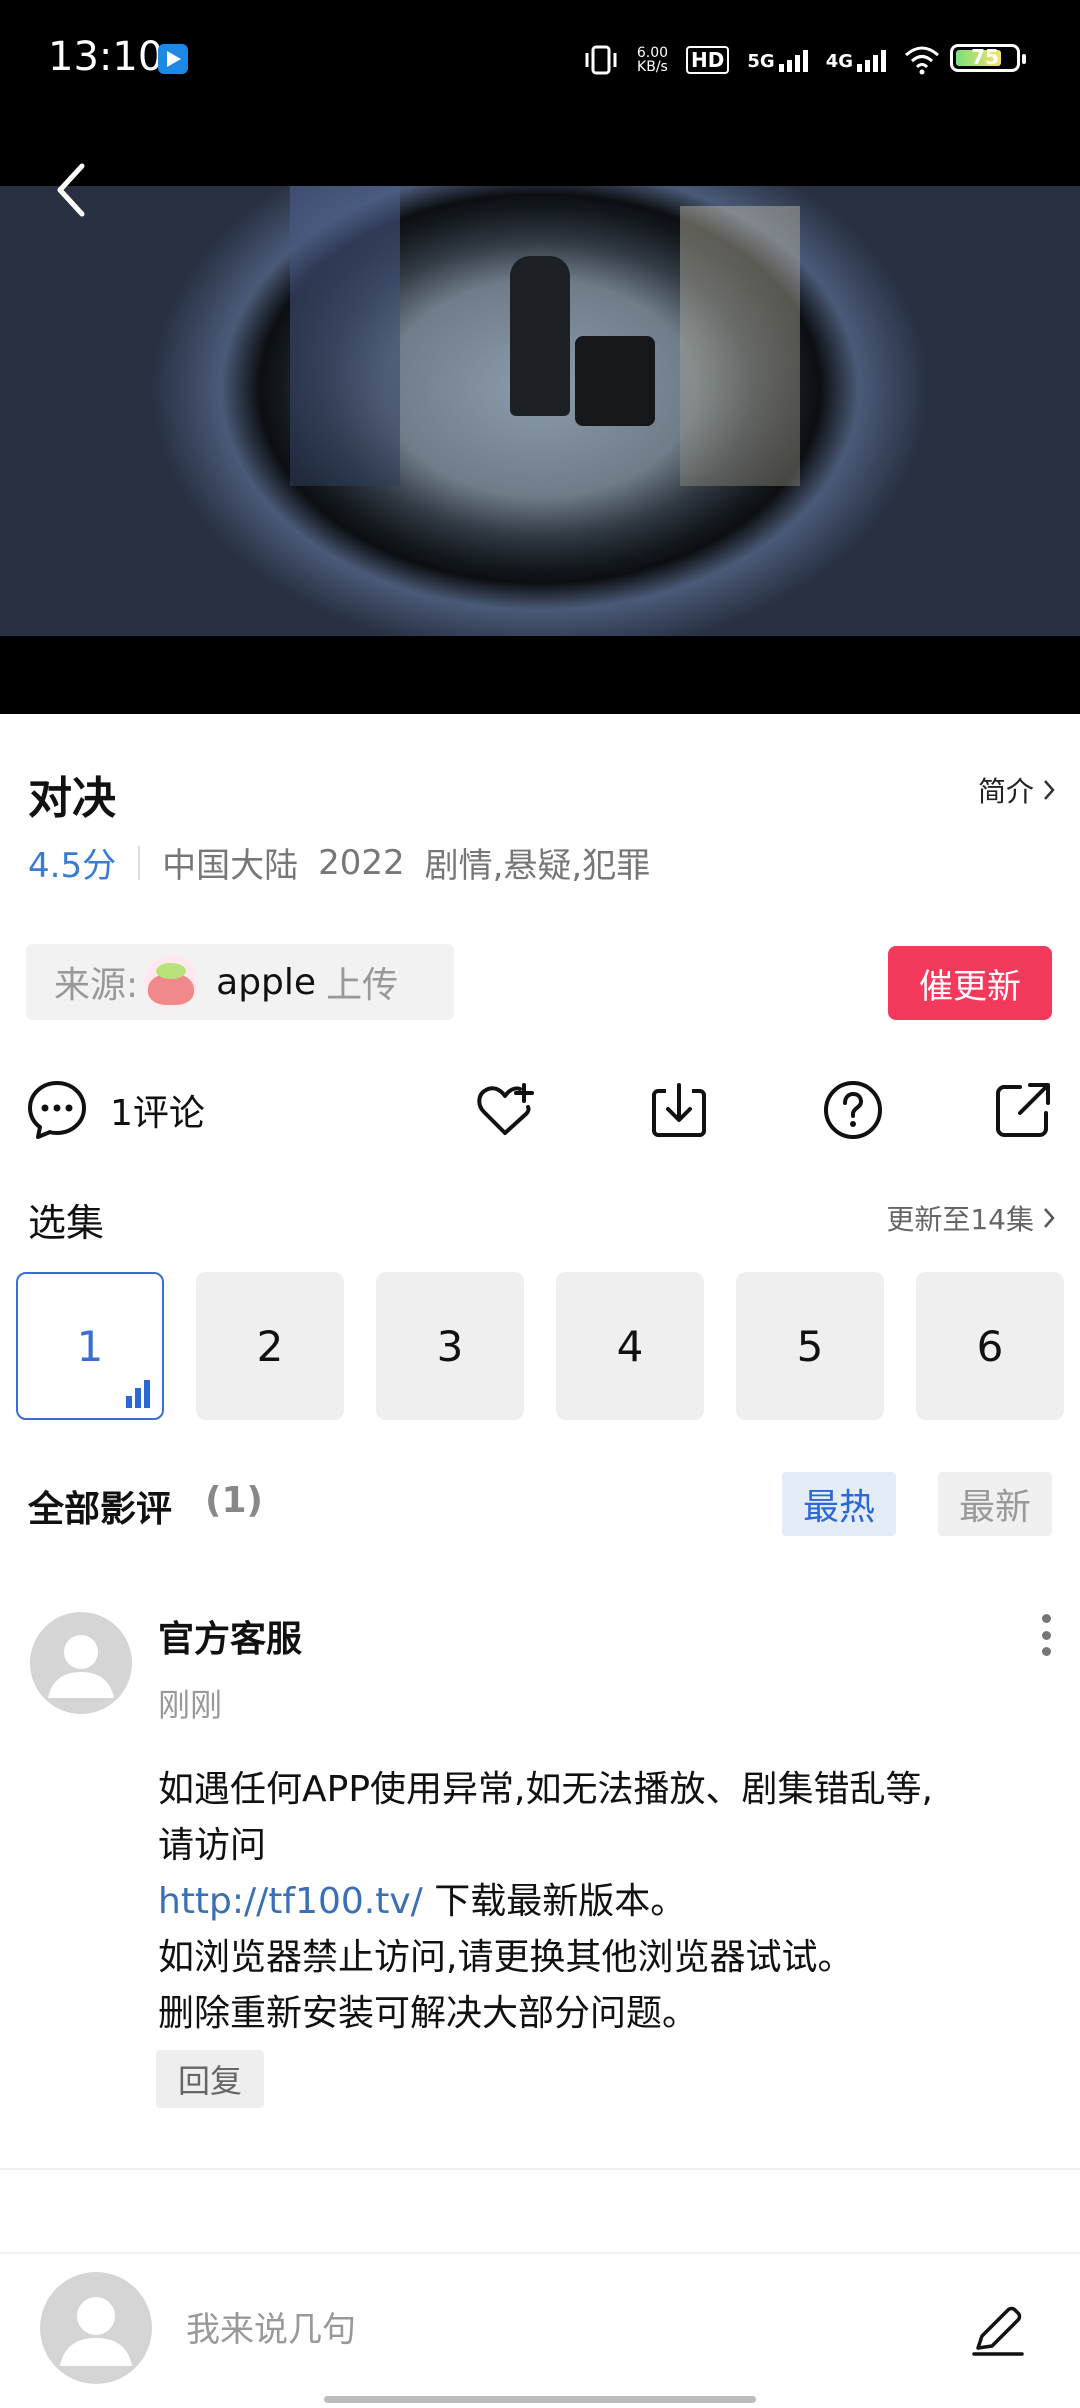 Image resolution: width=1080 pixels, height=2408 pixels. What do you see at coordinates (106, 57) in the screenshot?
I see `status-time: 13:10` at bounding box center [106, 57].